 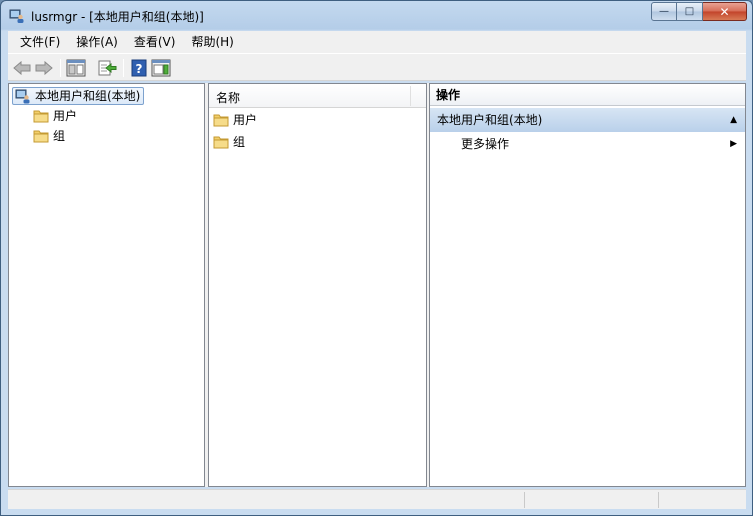 What do you see at coordinates (155, 42) in the screenshot?
I see `menu-view: 查看(V)` at bounding box center [155, 42].